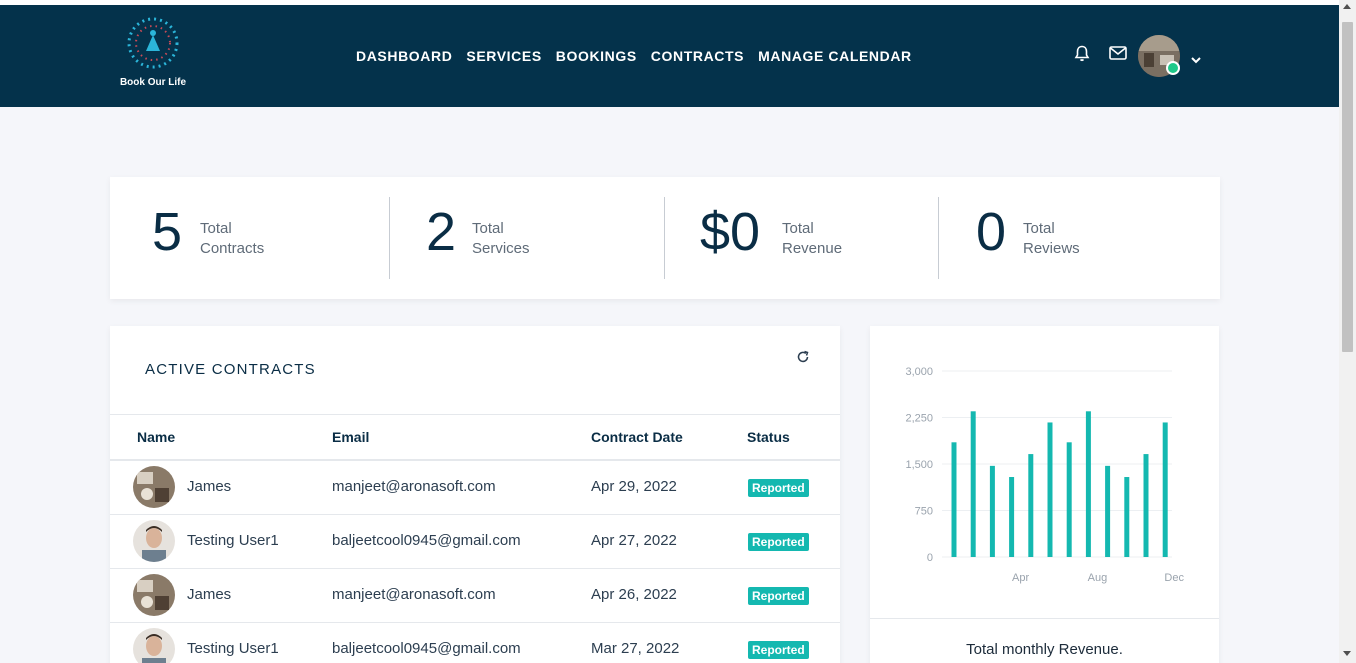 Image resolution: width=1356 pixels, height=663 pixels. Describe the element at coordinates (973, 484) in the screenshot. I see `chart-bar-feb` at that location.